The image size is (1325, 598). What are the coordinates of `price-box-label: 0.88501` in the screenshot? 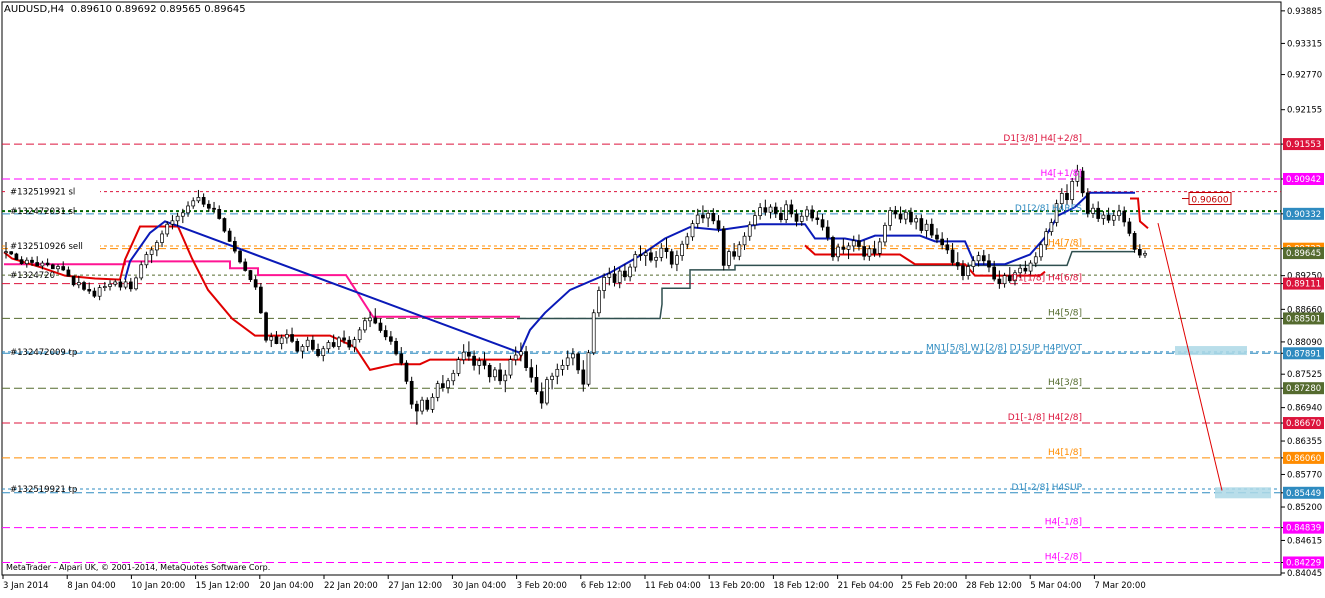 It's located at (1303, 319).